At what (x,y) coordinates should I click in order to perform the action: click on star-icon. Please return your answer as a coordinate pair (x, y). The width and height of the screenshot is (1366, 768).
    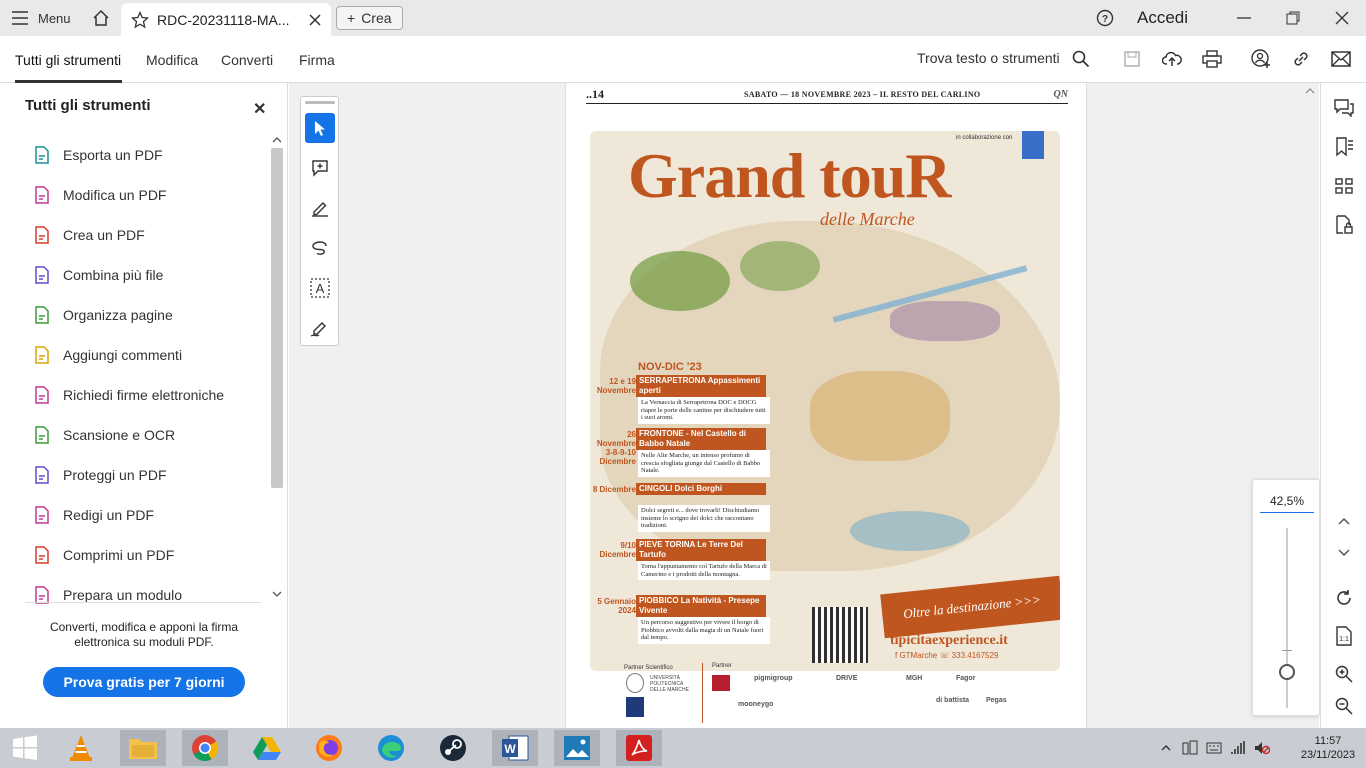
    Looking at the image, I should click on (140, 19).